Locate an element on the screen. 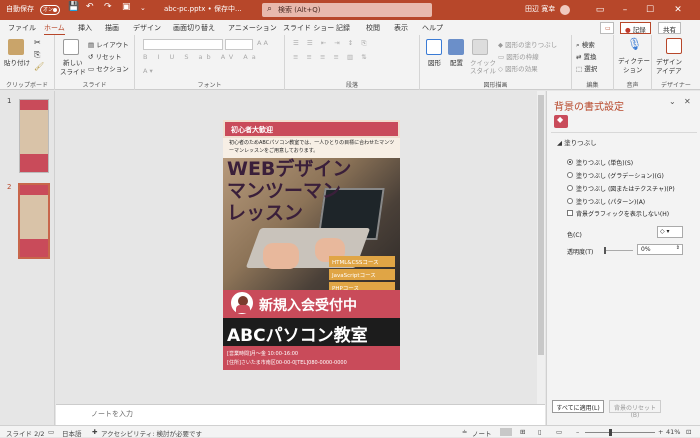  spellcheck-icon: ▭ is located at coordinates (51, 432).